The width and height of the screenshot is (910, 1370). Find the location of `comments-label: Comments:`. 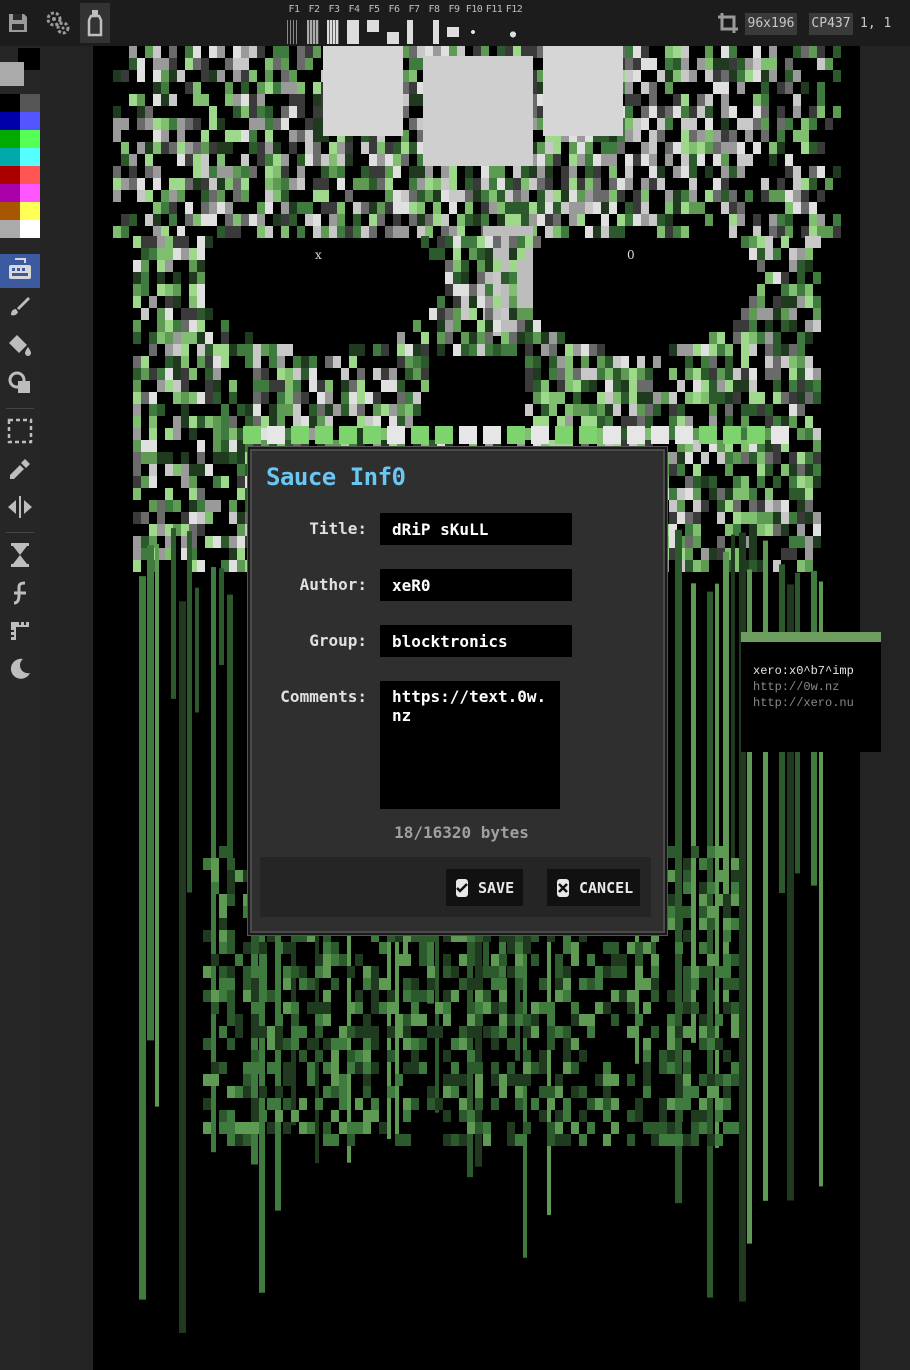

comments-label: Comments: is located at coordinates (323, 696).